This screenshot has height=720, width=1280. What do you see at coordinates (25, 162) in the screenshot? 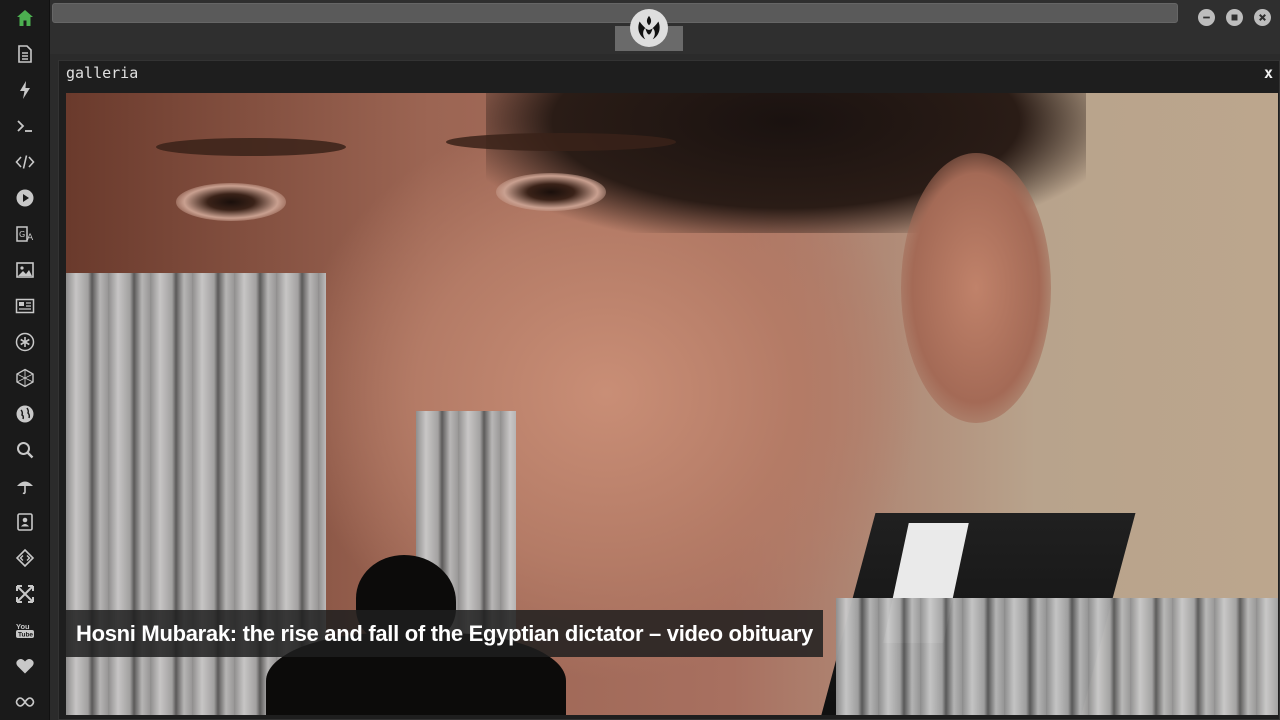
I see `code-icon` at bounding box center [25, 162].